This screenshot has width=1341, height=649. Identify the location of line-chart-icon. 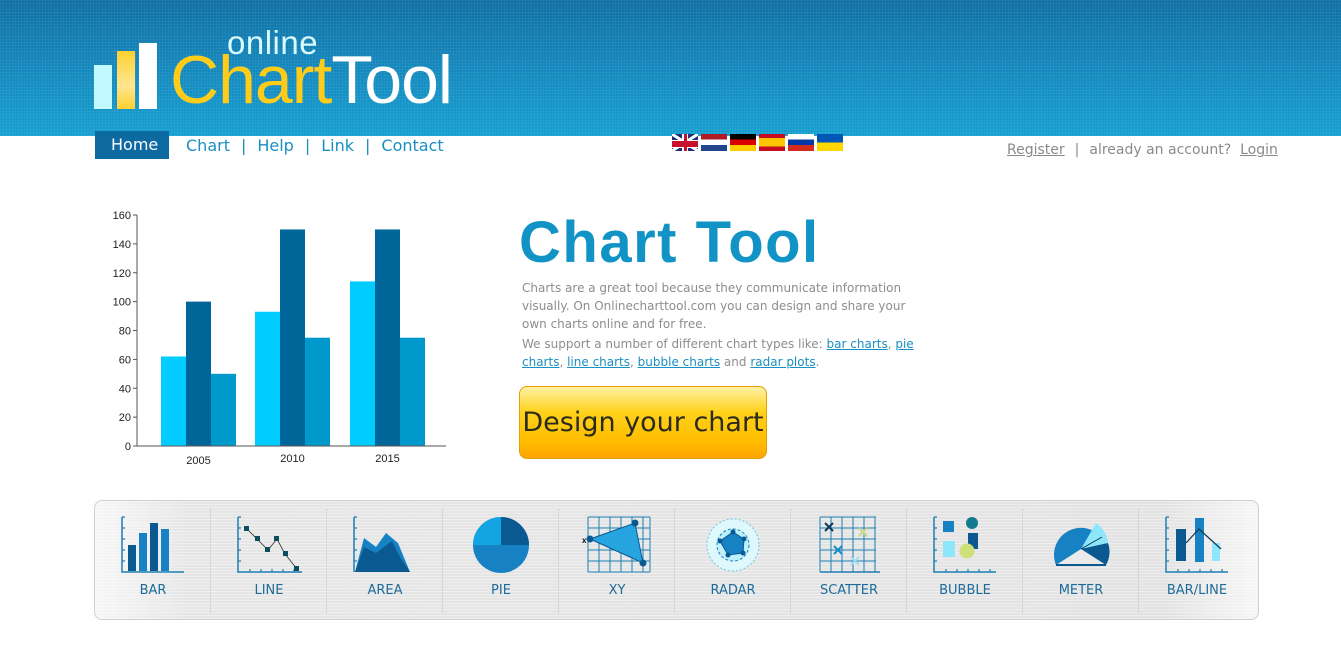
(269, 544).